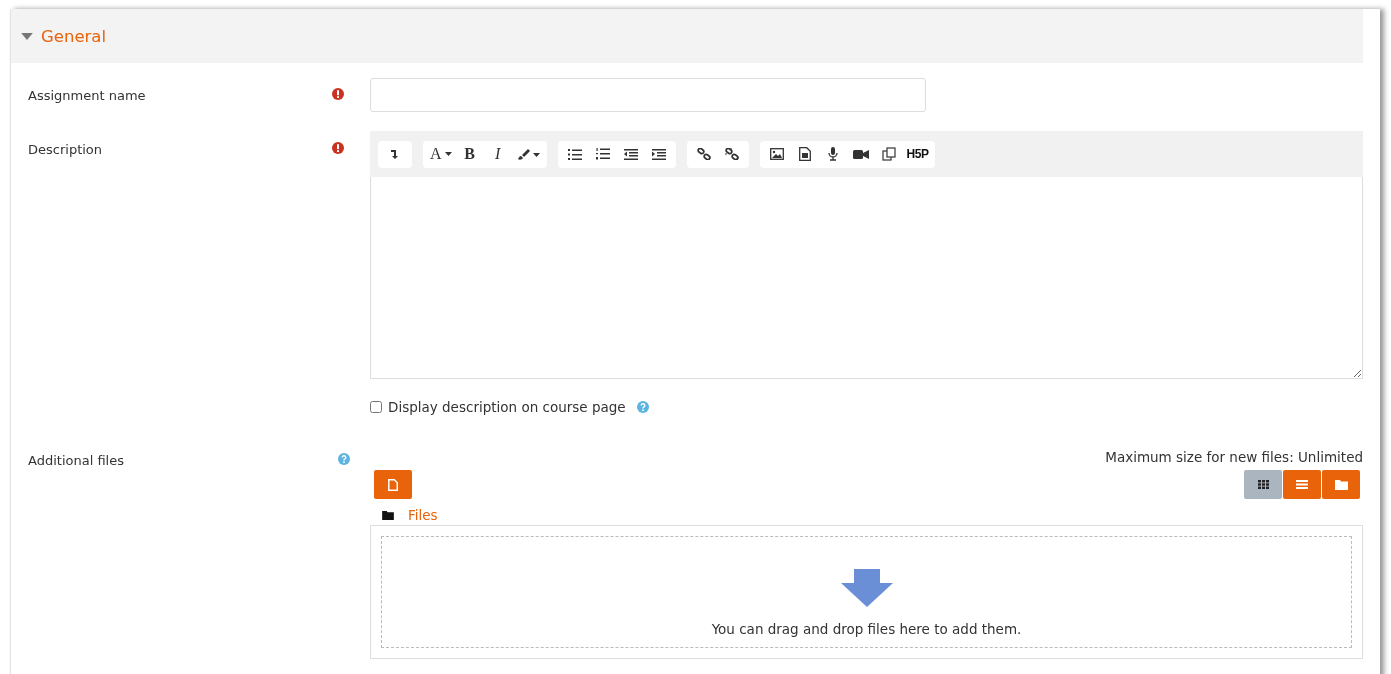 The height and width of the screenshot is (674, 1391). What do you see at coordinates (731, 154) in the screenshot?
I see `broken-link-icon` at bounding box center [731, 154].